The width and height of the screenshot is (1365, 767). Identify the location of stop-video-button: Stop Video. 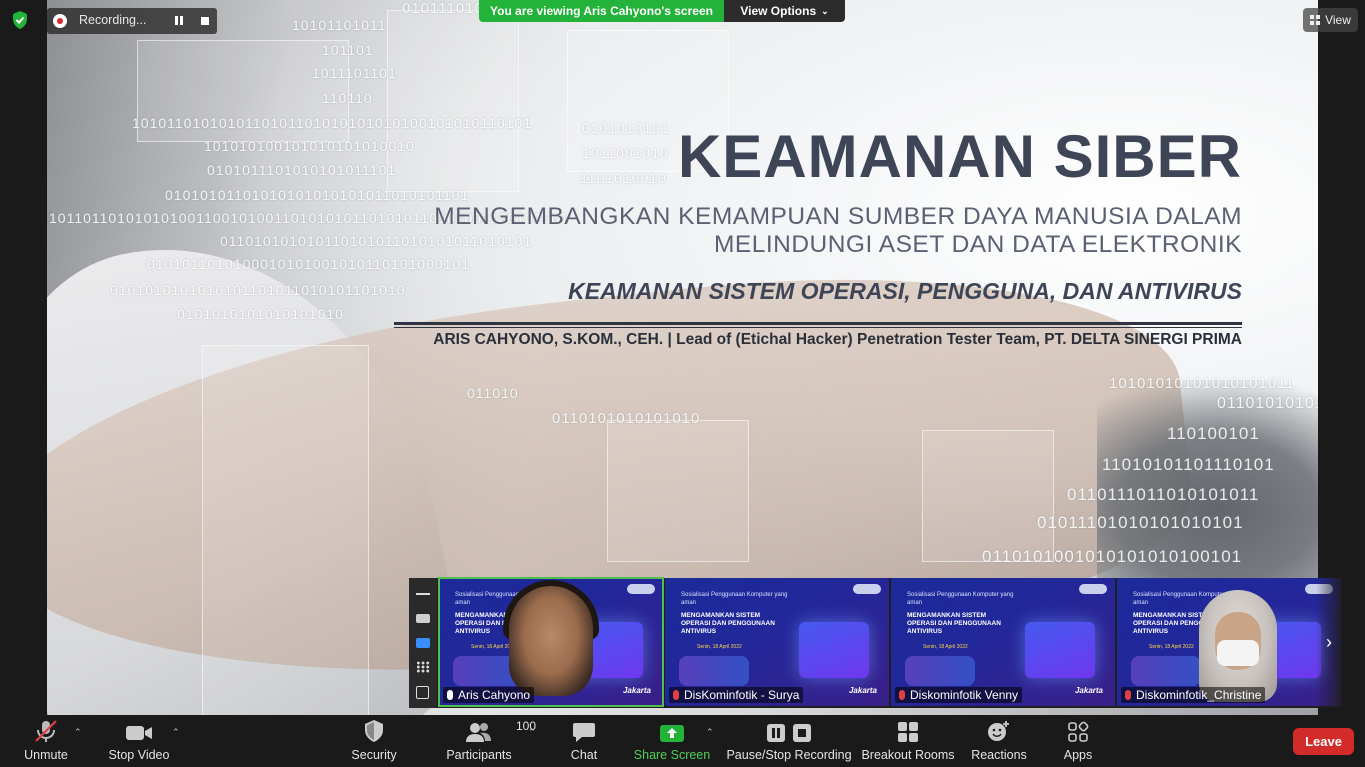
(139, 741).